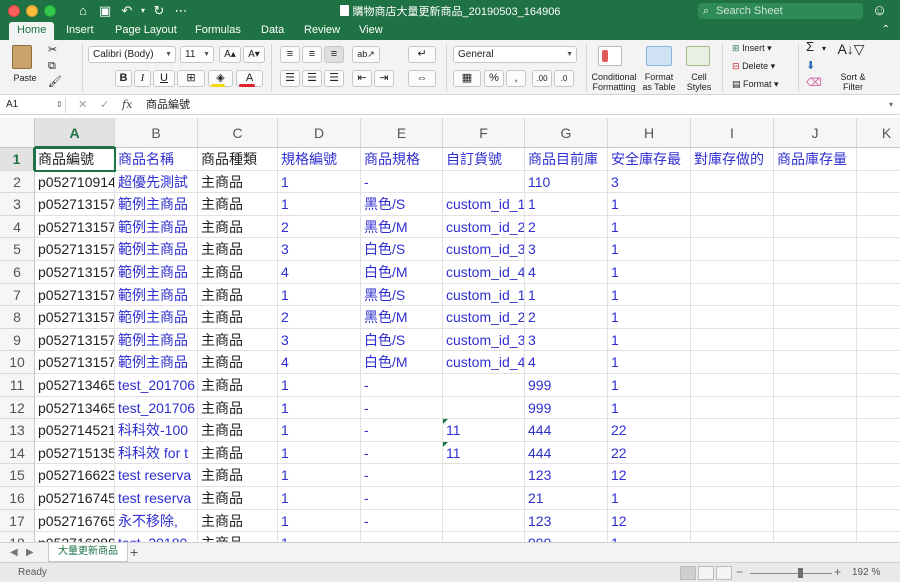 The image size is (900, 582). What do you see at coordinates (402, 272) in the screenshot?
I see `cell-e6: 白色/M` at bounding box center [402, 272].